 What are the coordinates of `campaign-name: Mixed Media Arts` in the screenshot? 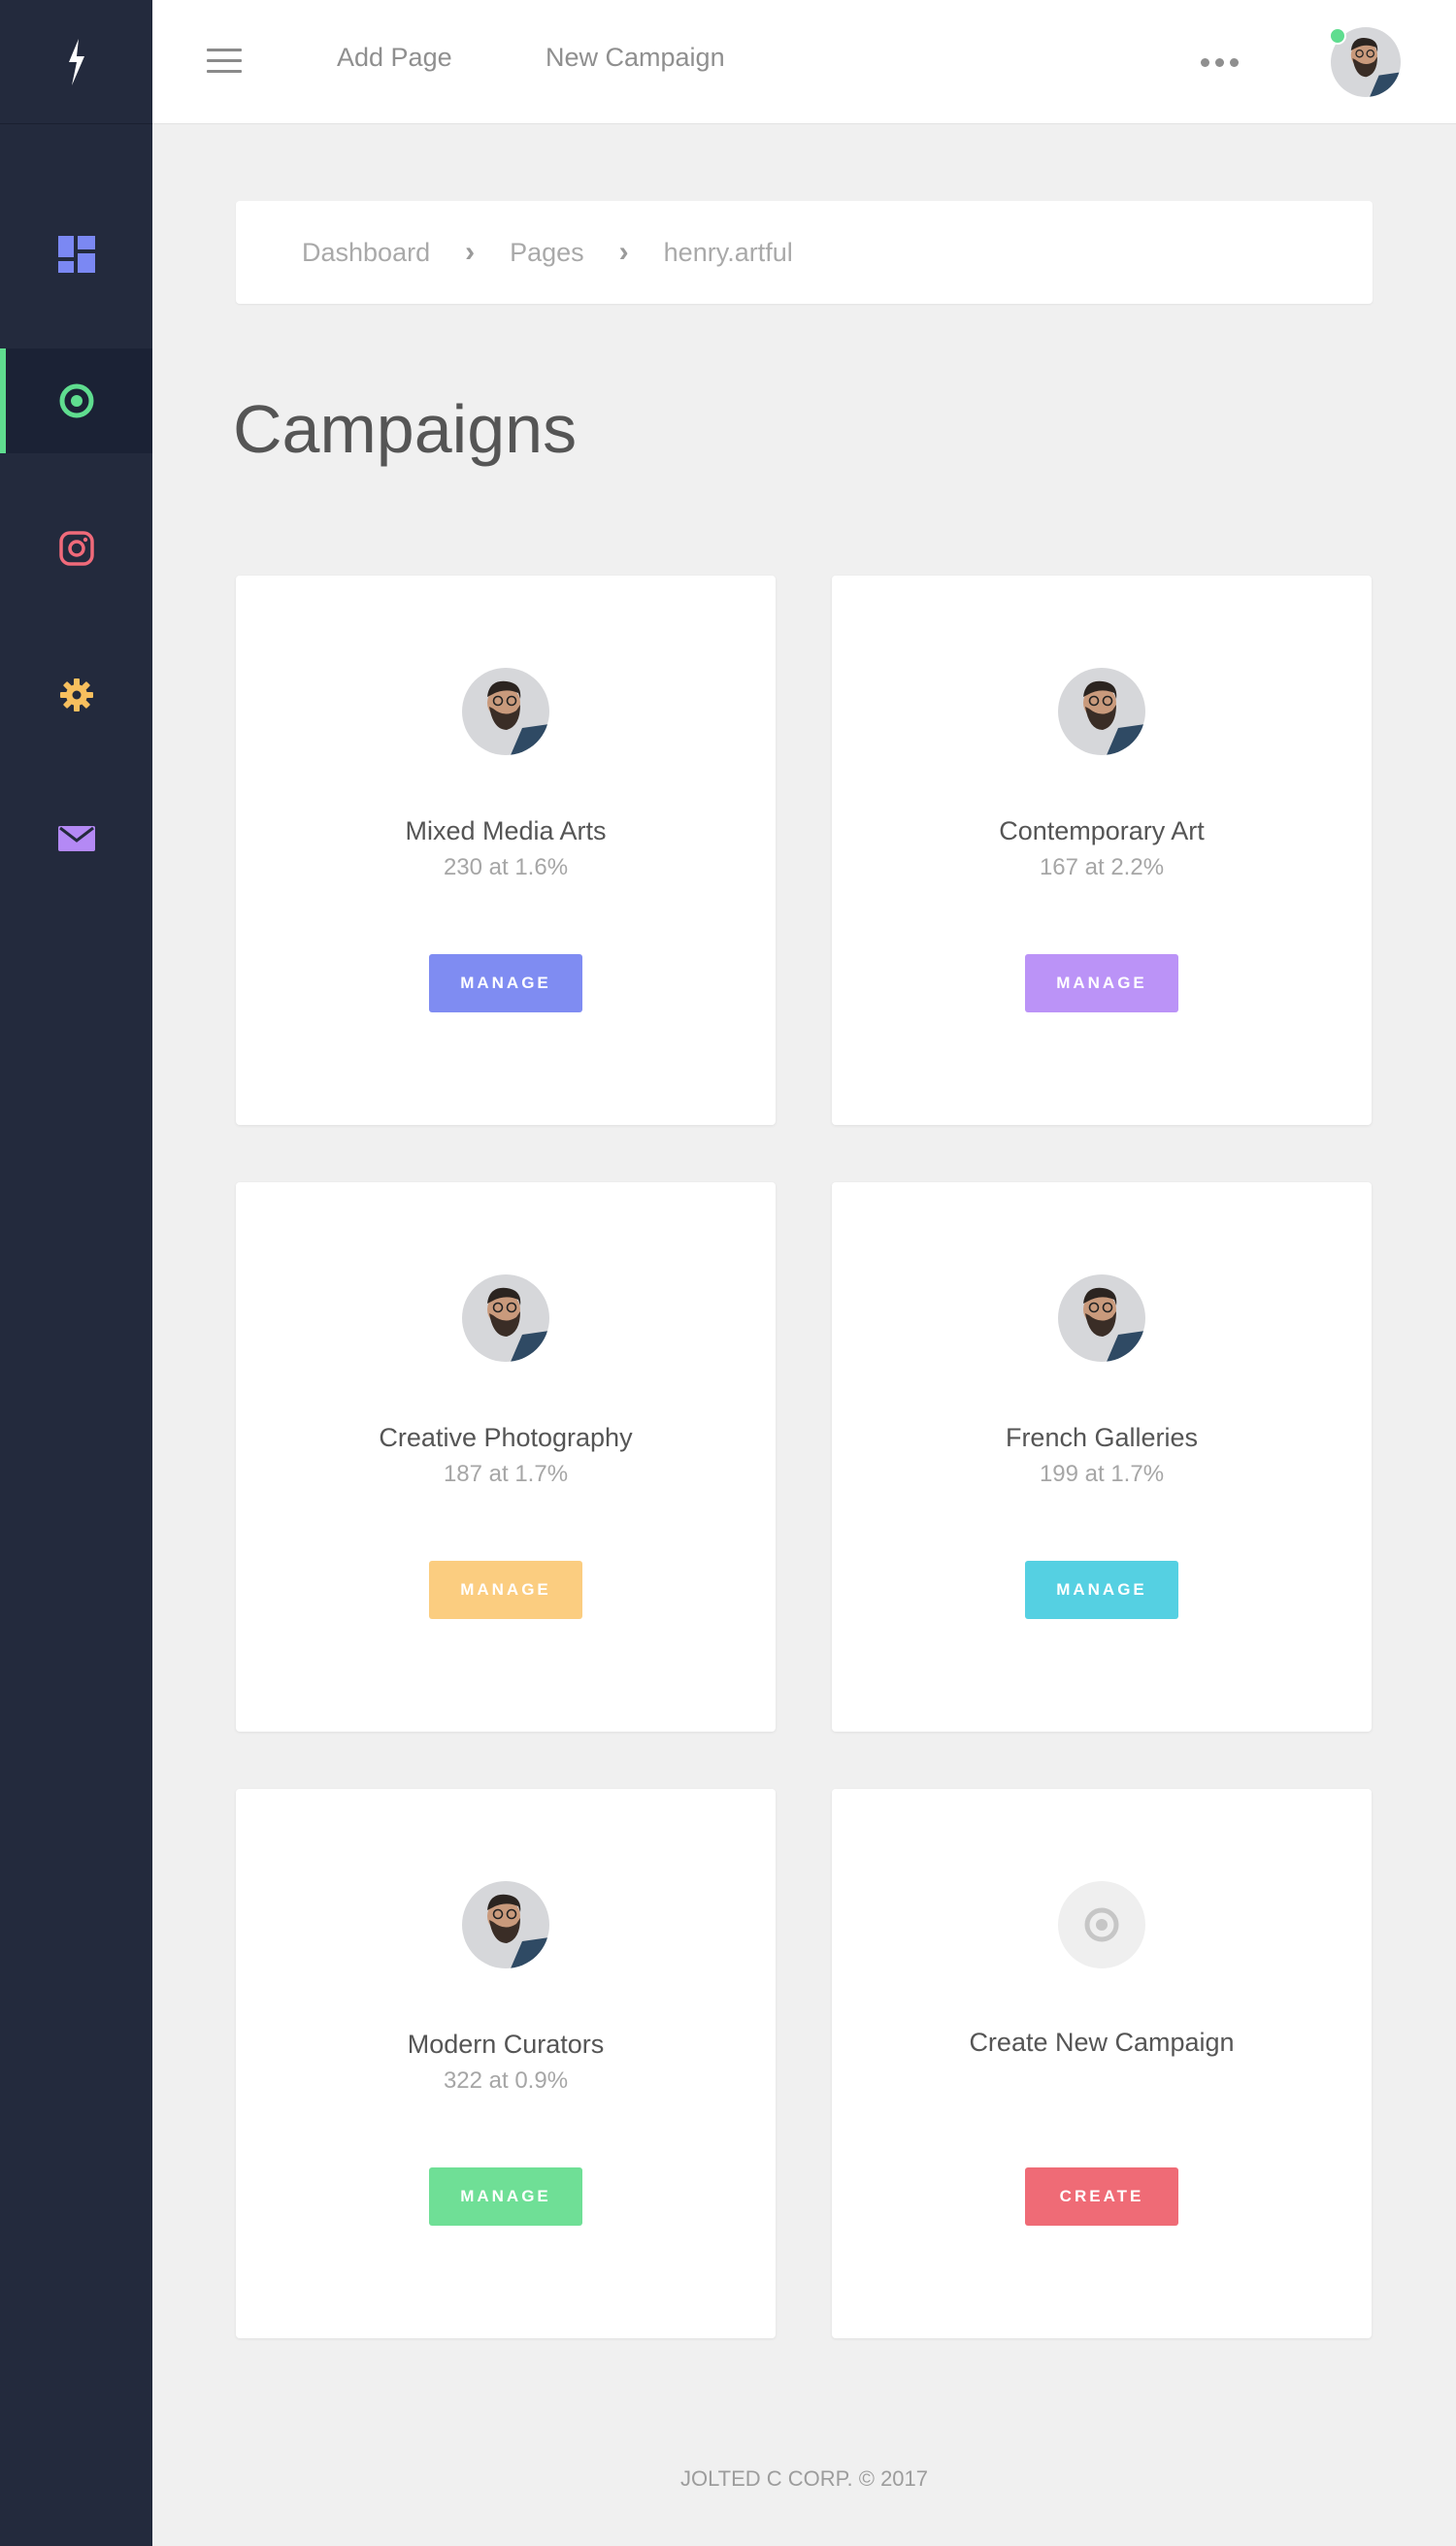 It's located at (506, 830).